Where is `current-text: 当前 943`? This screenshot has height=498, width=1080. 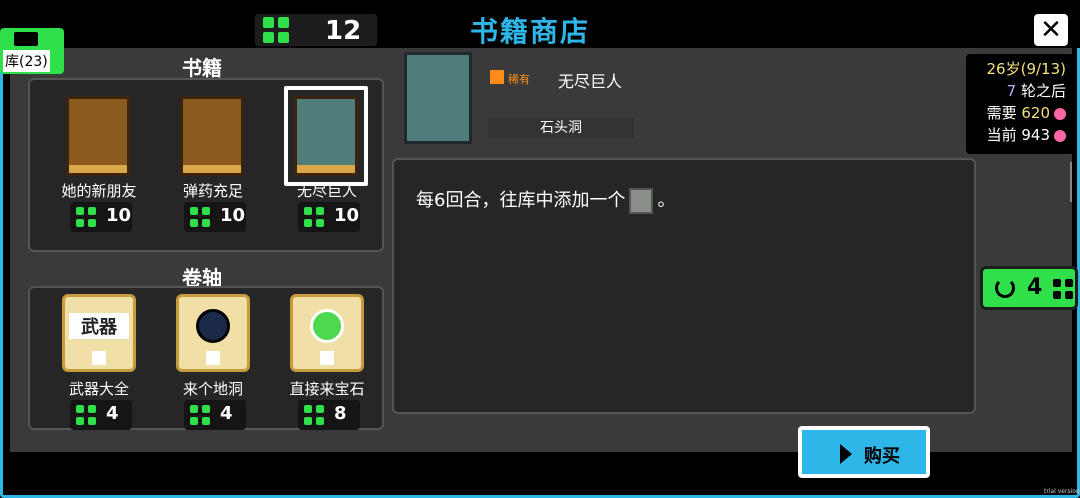 current-text: 当前 943 is located at coordinates (1016, 135).